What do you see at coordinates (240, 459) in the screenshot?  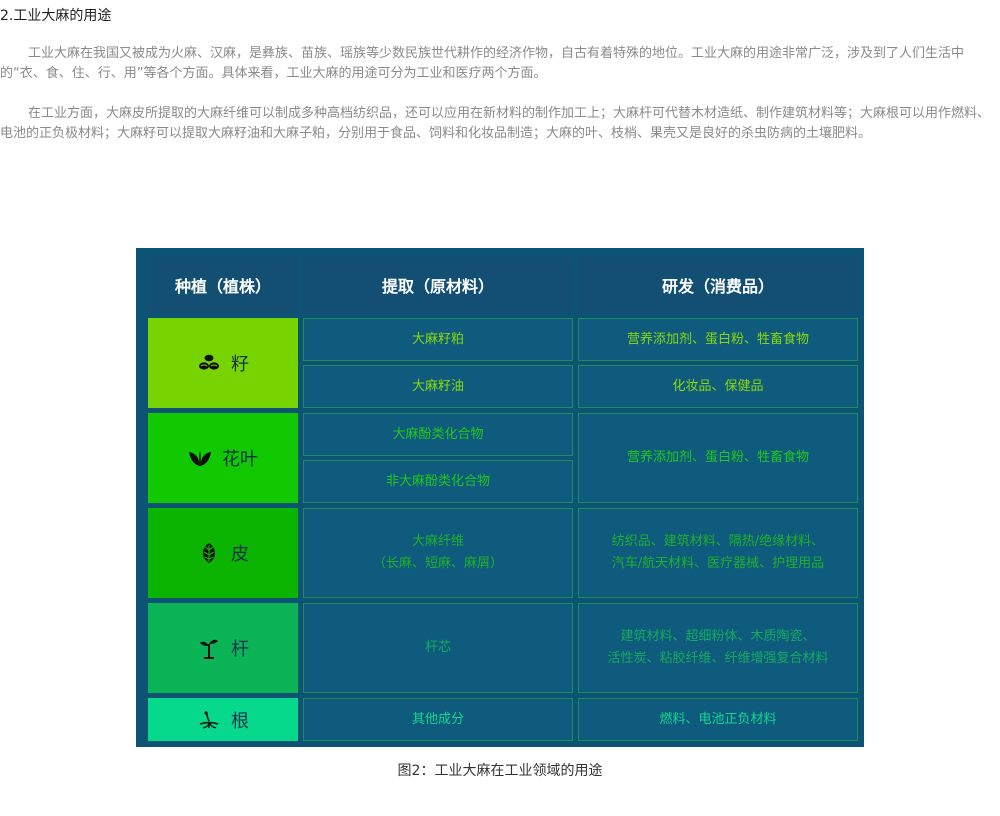 I see `plant-label: 花叶` at bounding box center [240, 459].